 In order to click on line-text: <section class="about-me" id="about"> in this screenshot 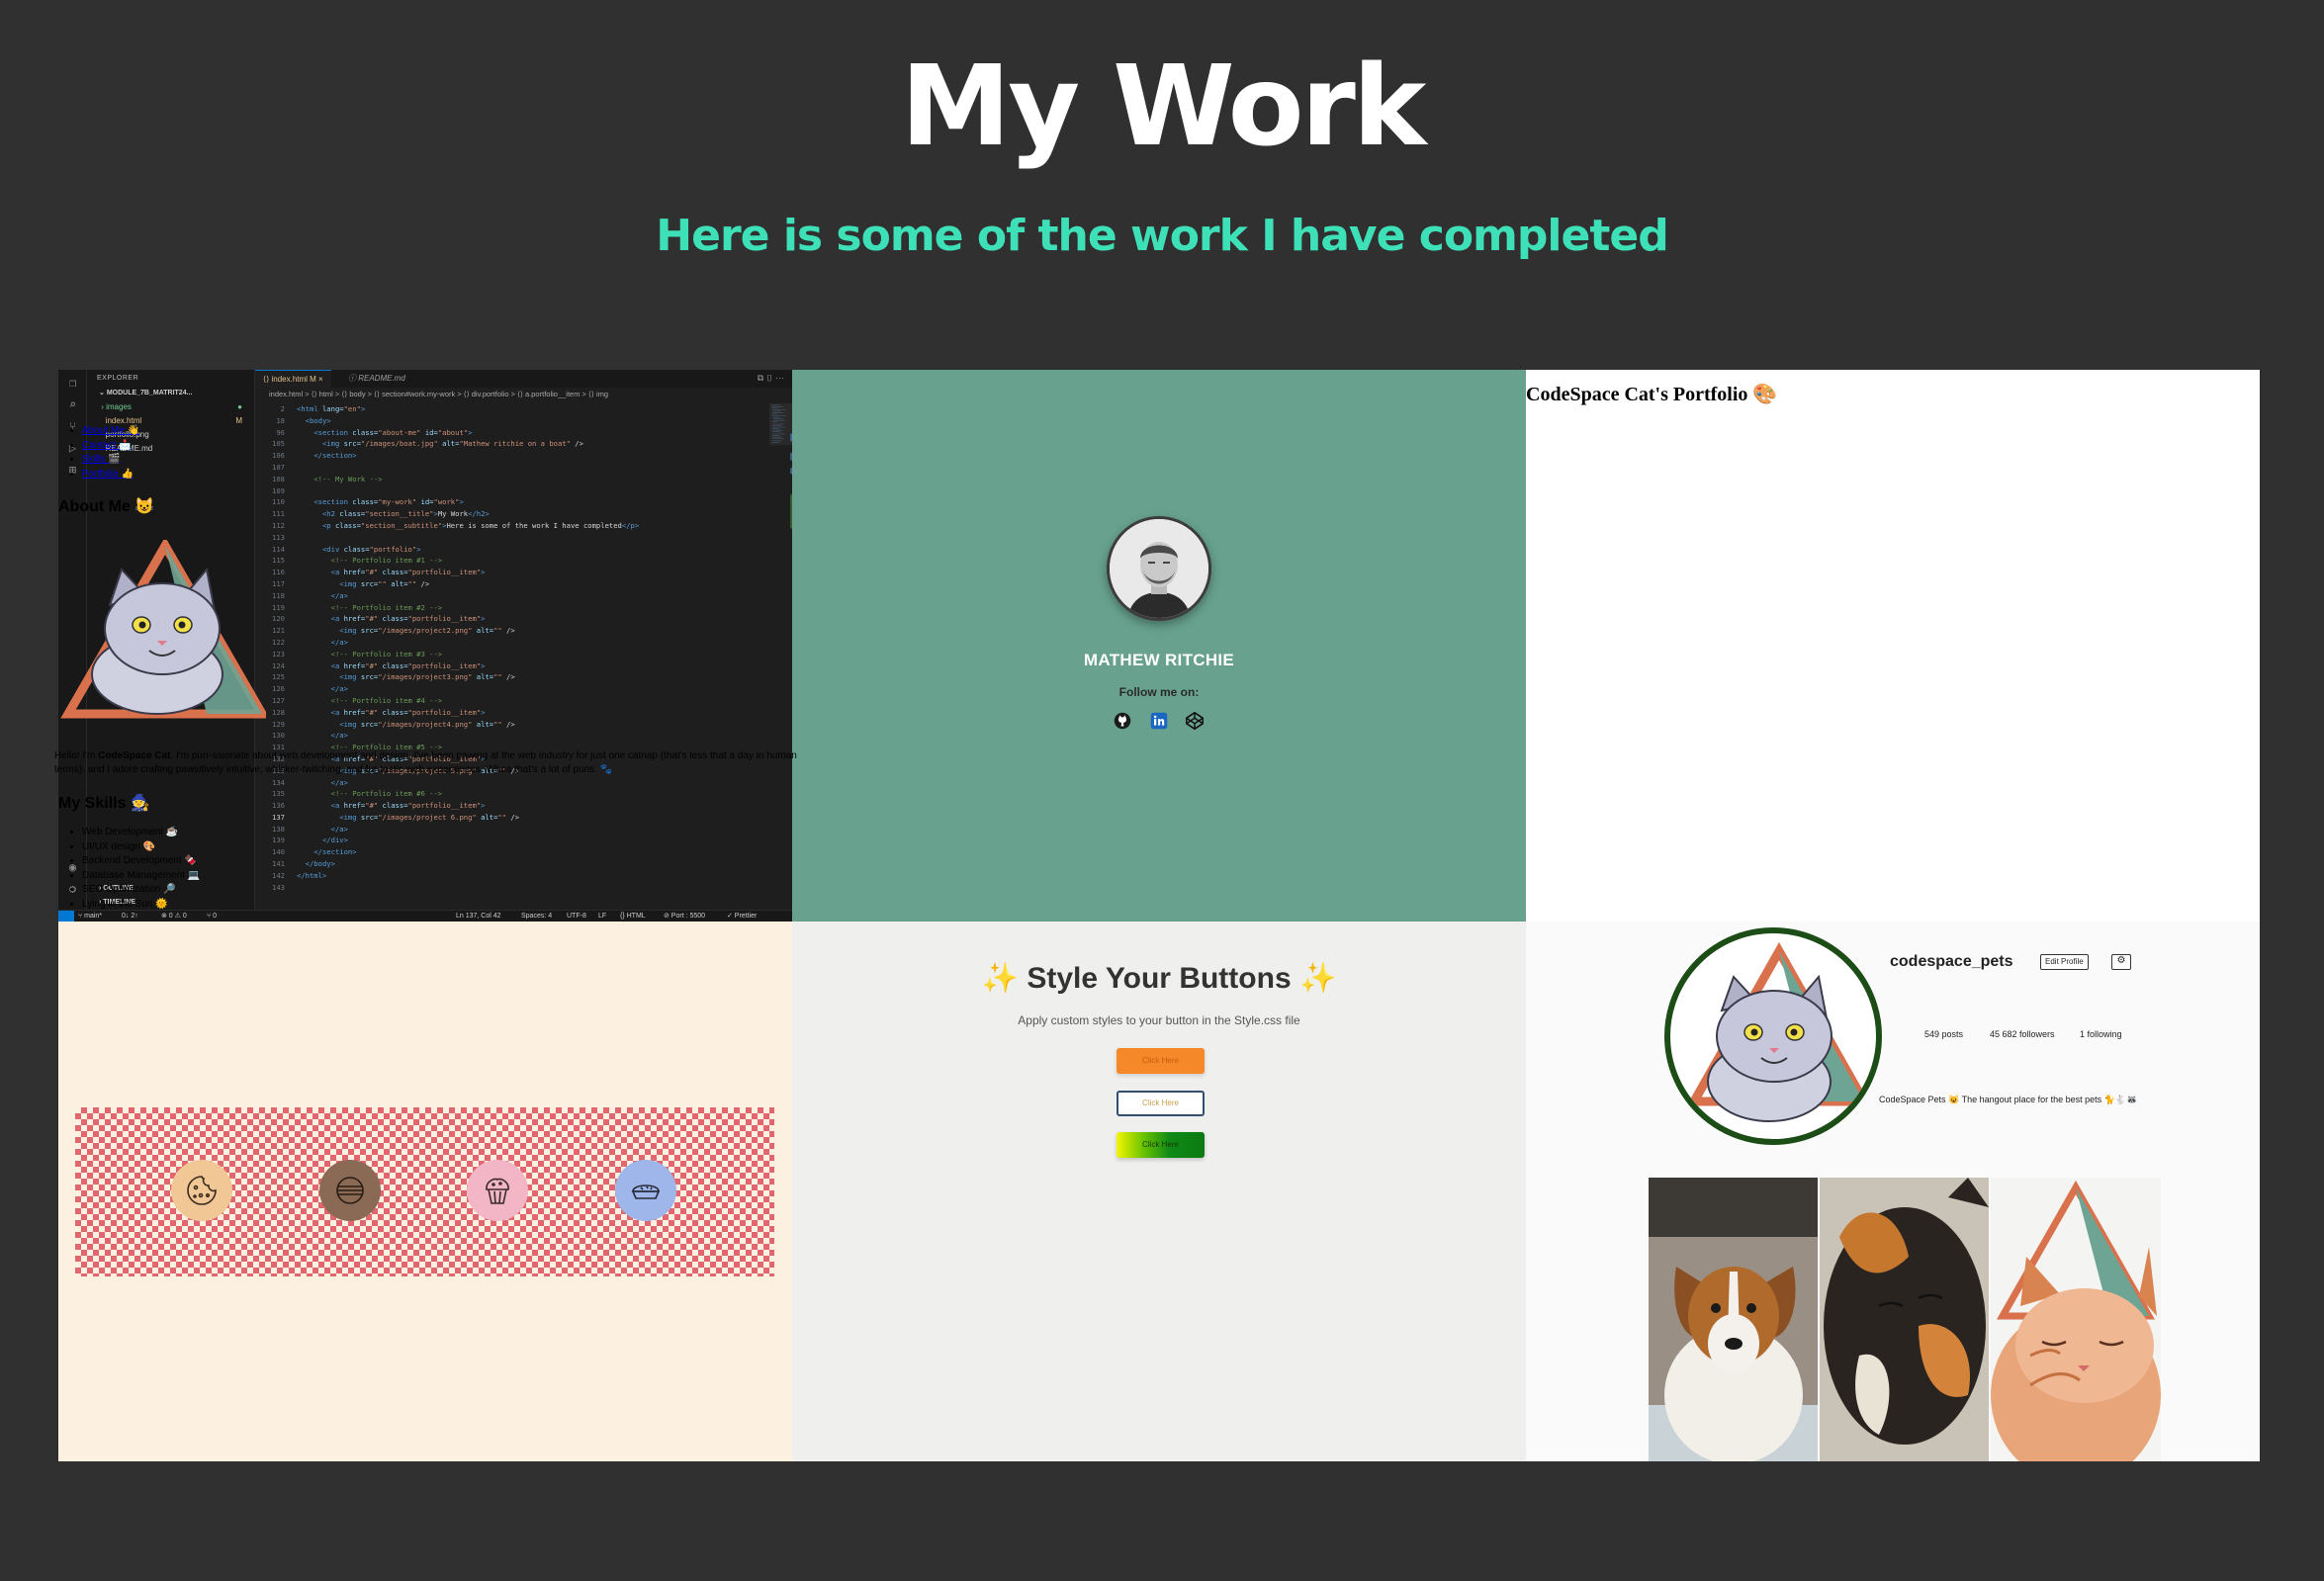, I will do `click(393, 432)`.